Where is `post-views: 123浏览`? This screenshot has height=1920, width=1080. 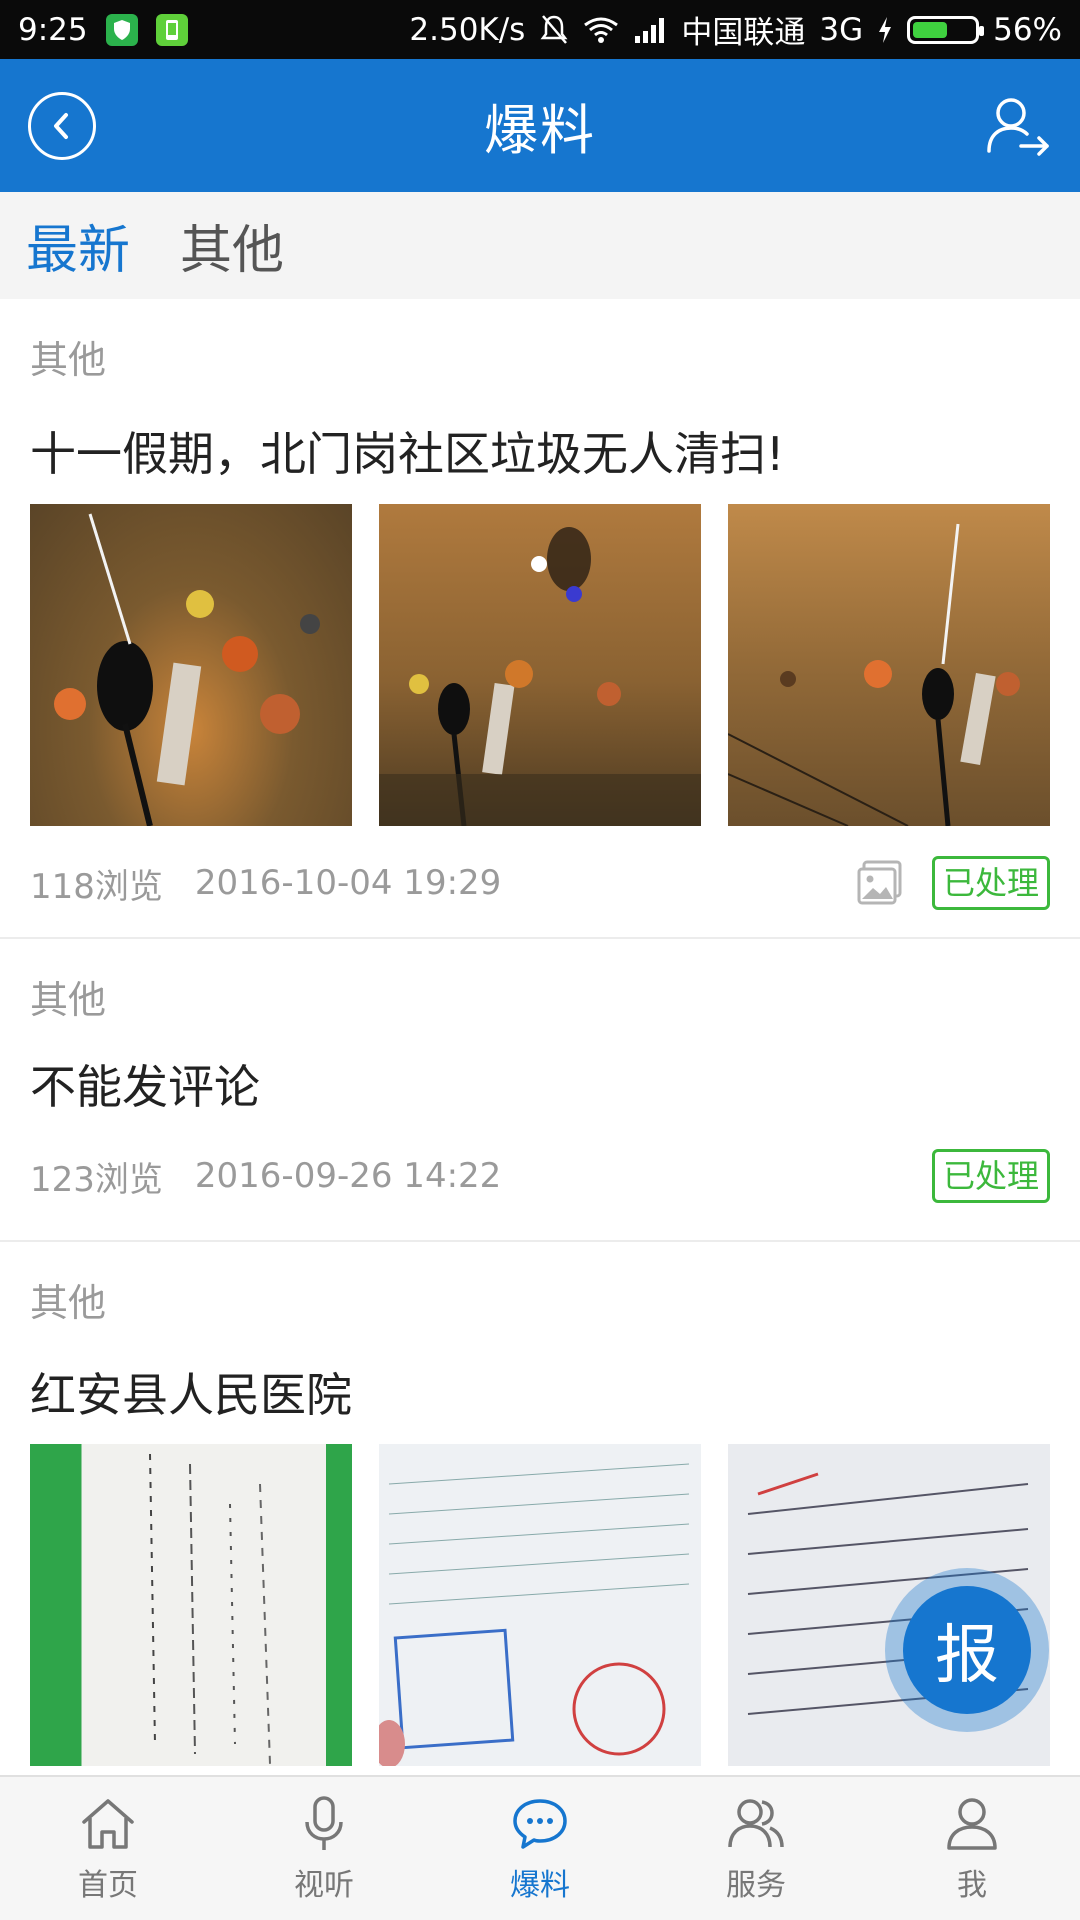
post-views: 123浏览 is located at coordinates (96, 1179).